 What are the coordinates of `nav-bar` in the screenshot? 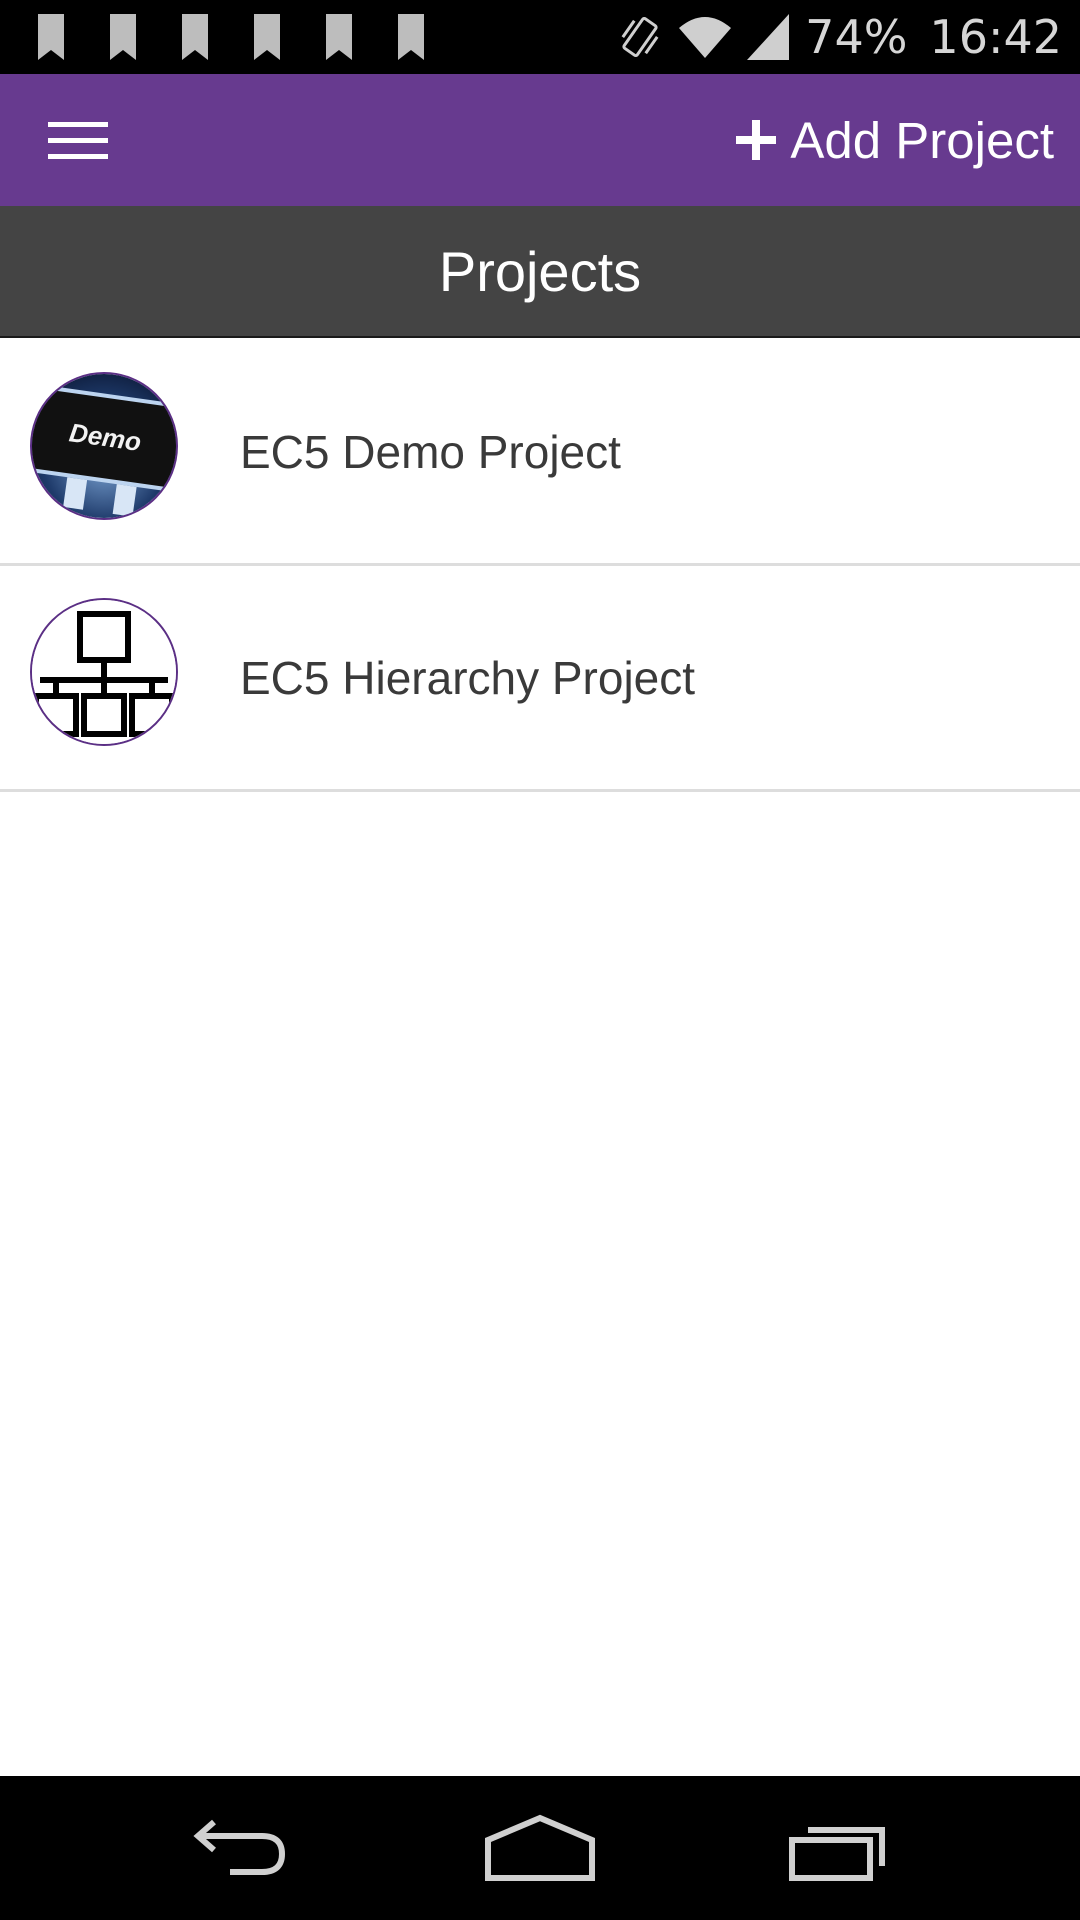 It's located at (540, 1848).